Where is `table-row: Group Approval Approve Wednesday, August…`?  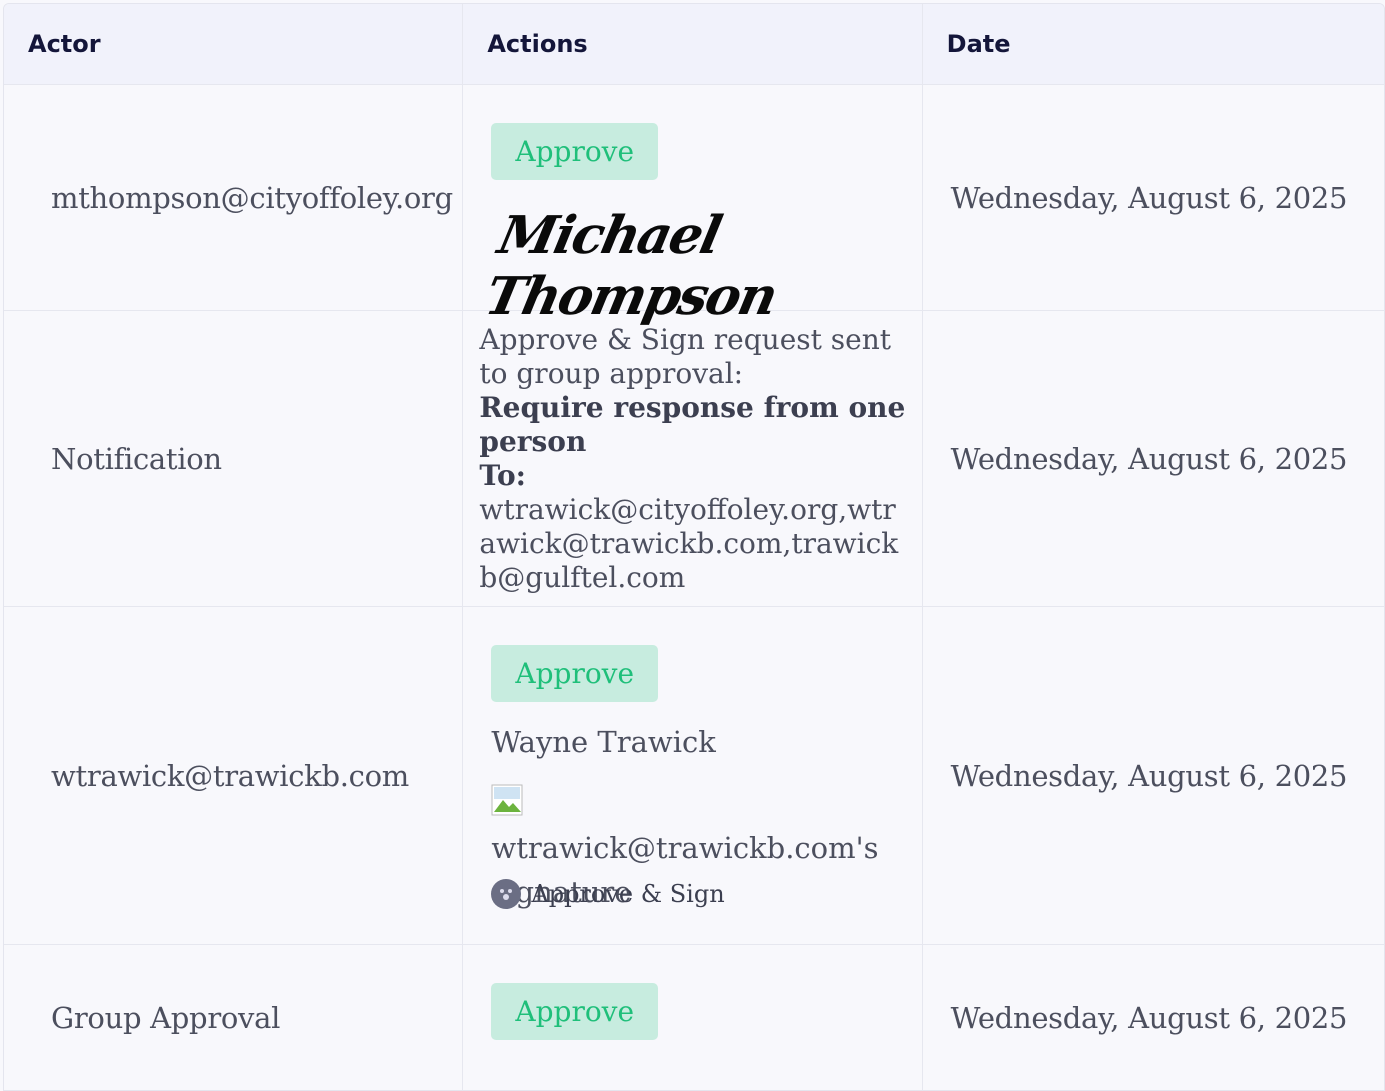
table-row: Group Approval Approve Wednesday, August… is located at coordinates (694, 1017).